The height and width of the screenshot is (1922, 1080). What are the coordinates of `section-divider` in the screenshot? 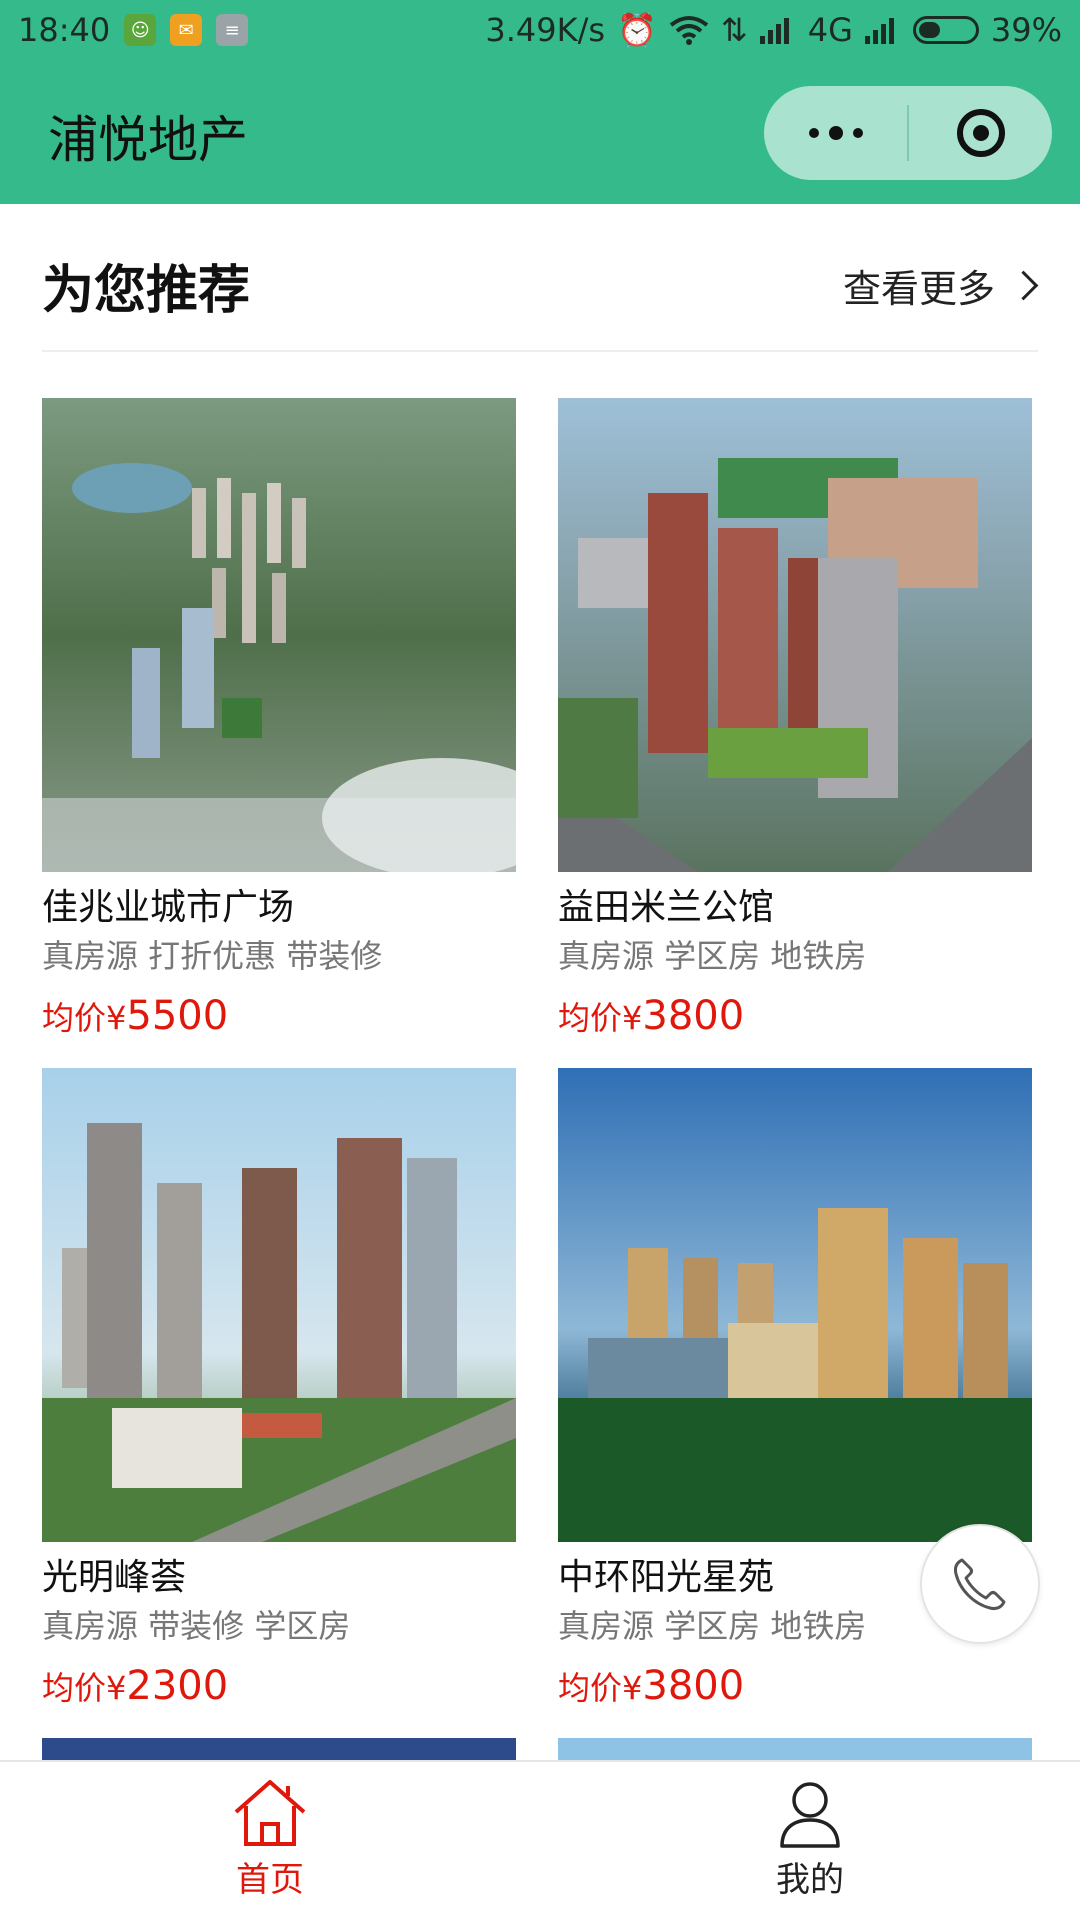 It's located at (540, 351).